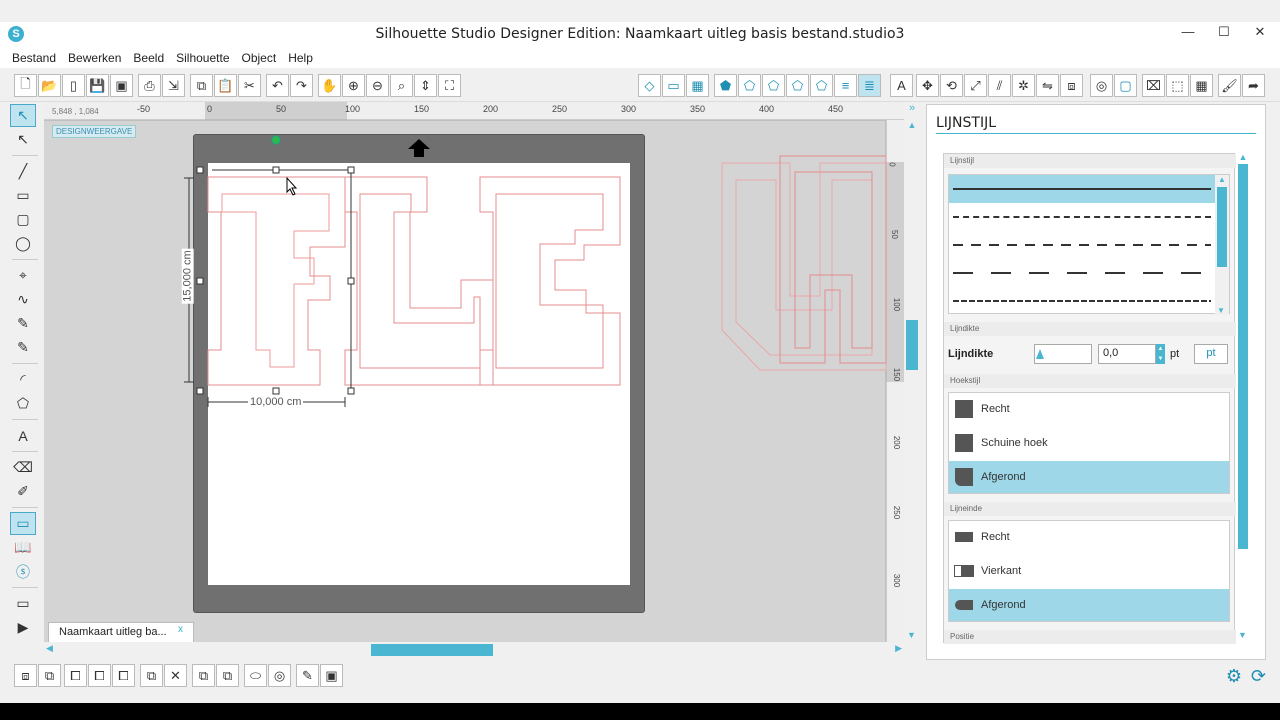  What do you see at coordinates (279, 675) in the screenshot?
I see `offset-bottom-icon: ◎` at bounding box center [279, 675].